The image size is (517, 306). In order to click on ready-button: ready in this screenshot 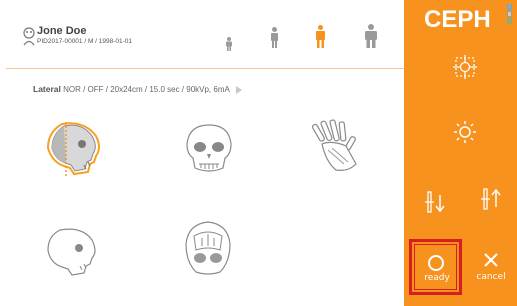, I will do `click(435, 267)`.